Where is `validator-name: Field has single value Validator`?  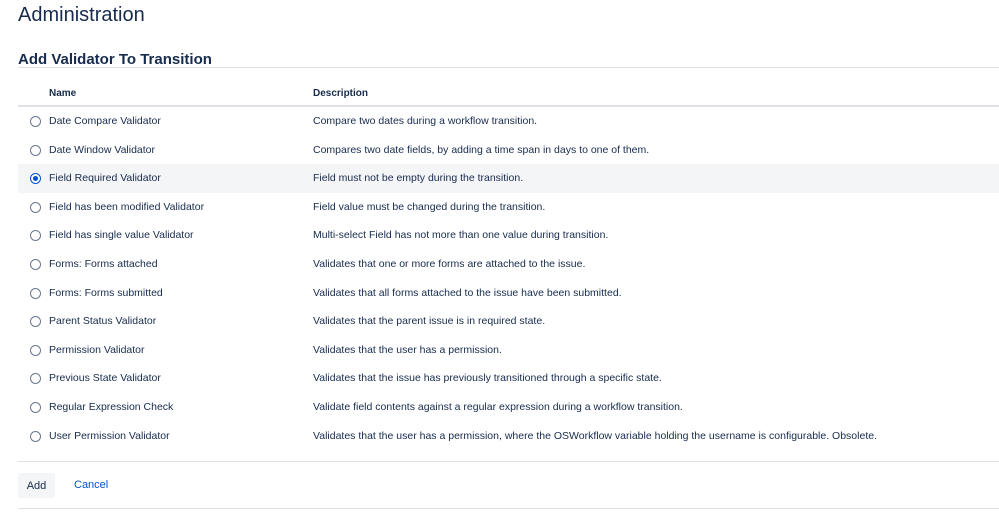
validator-name: Field has single value Validator is located at coordinates (121, 235).